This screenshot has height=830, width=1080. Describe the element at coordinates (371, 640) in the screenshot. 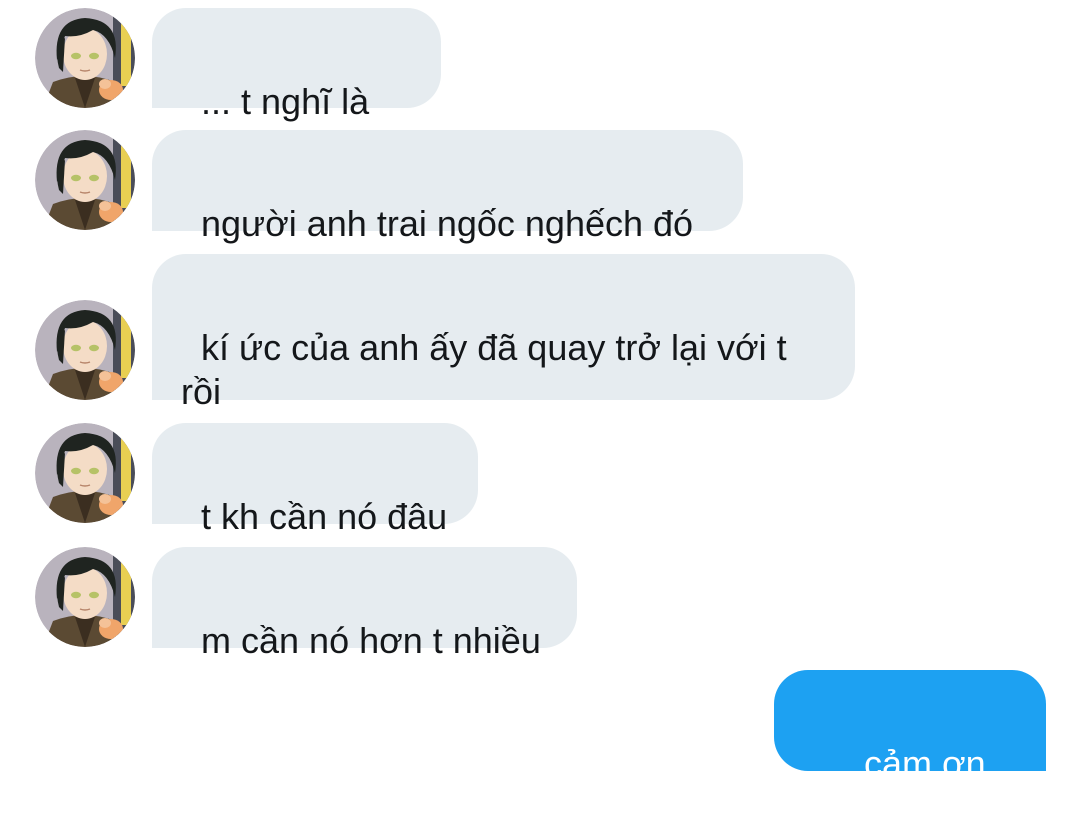

I see `message-text: m cần nó hơn t nhiều` at that location.